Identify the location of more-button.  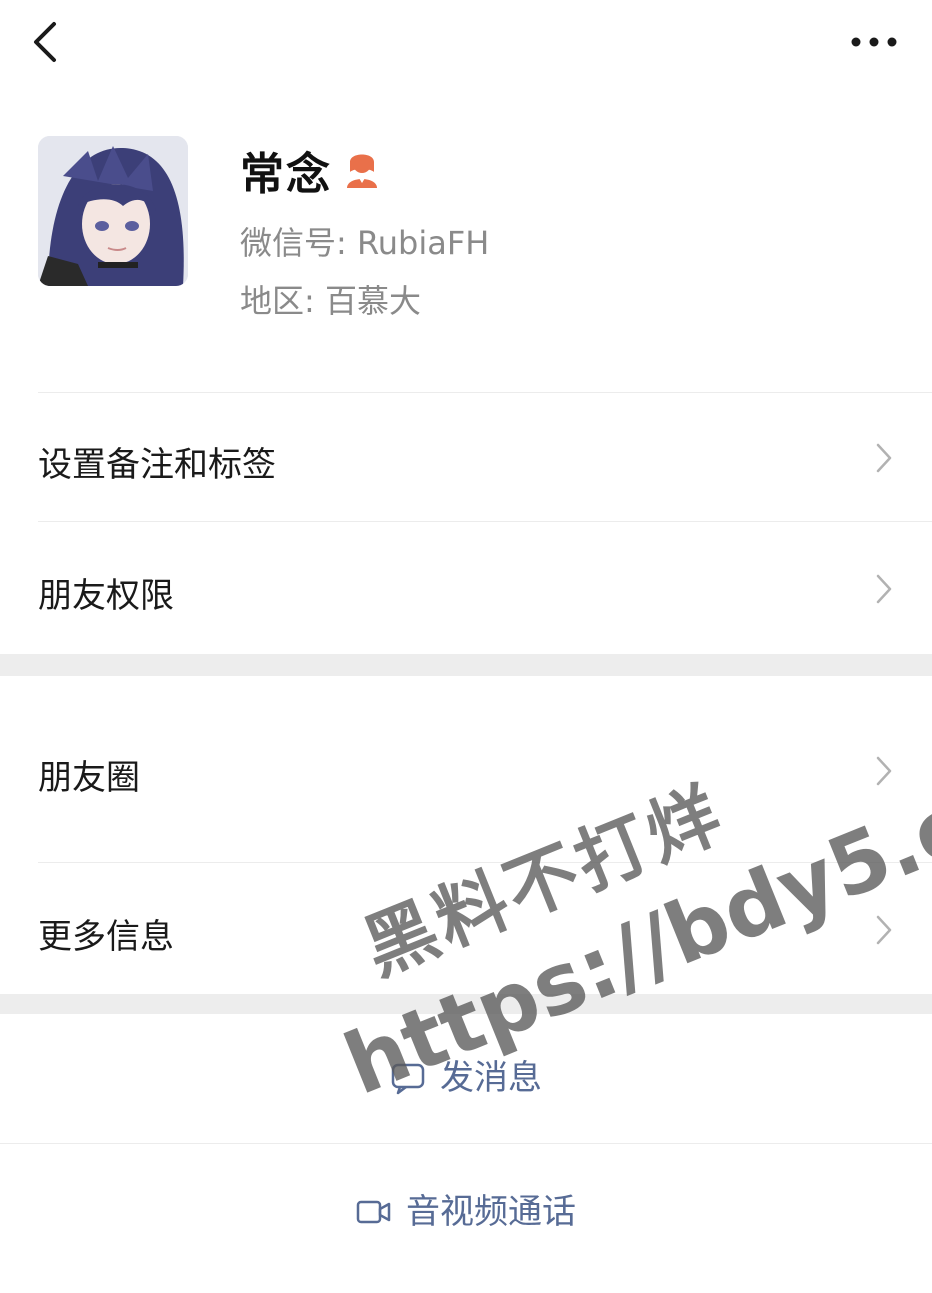
(876, 42).